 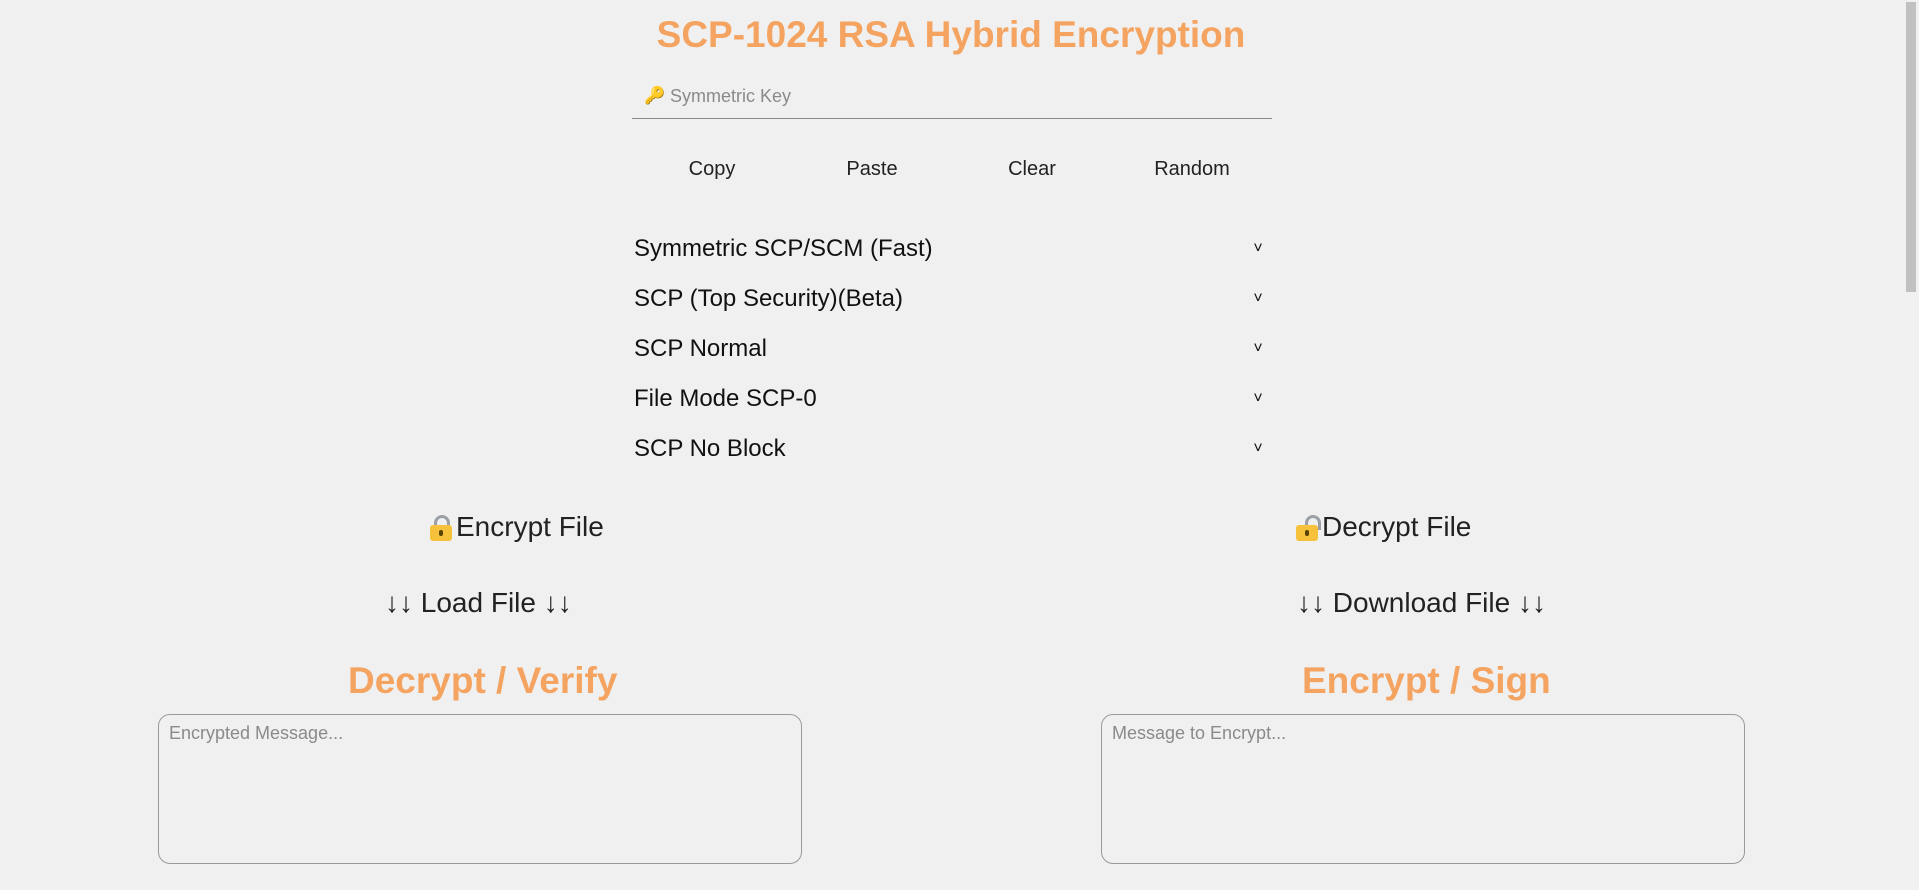 I want to click on message-to-encrypt-input, so click(x=1423, y=789).